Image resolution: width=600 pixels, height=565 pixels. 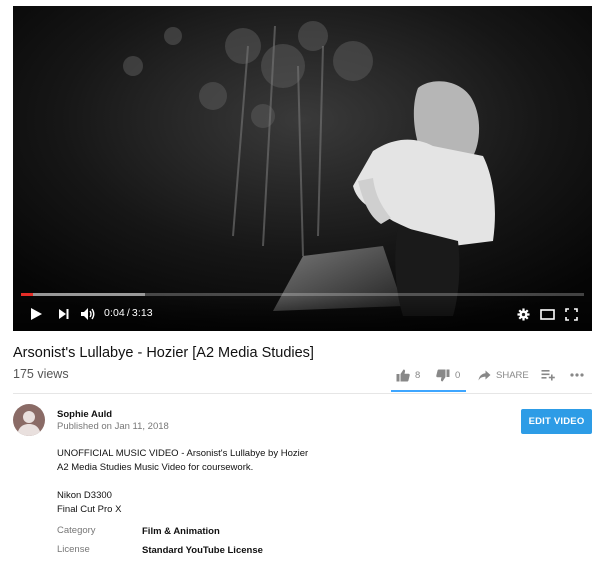 I want to click on gear-icon, so click(x=523, y=314).